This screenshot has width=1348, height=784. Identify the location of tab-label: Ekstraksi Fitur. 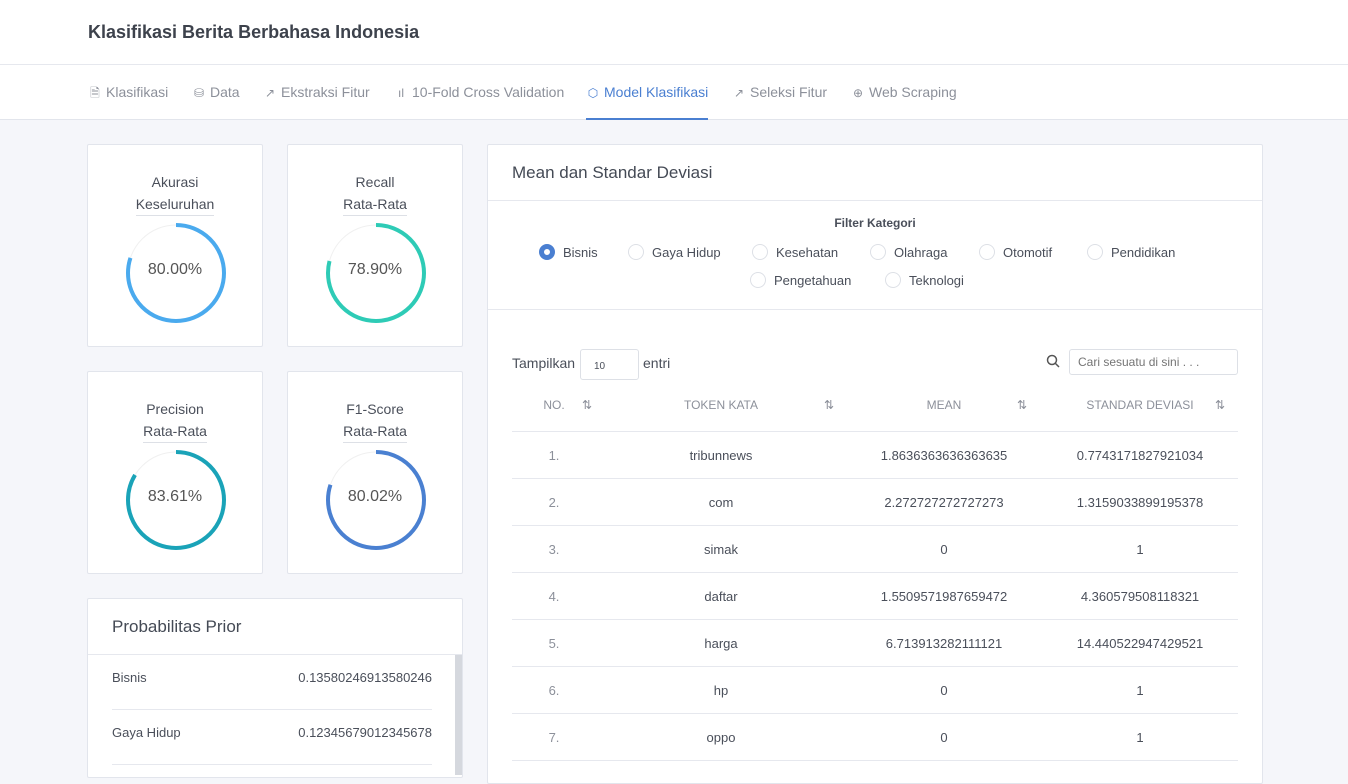
(325, 92).